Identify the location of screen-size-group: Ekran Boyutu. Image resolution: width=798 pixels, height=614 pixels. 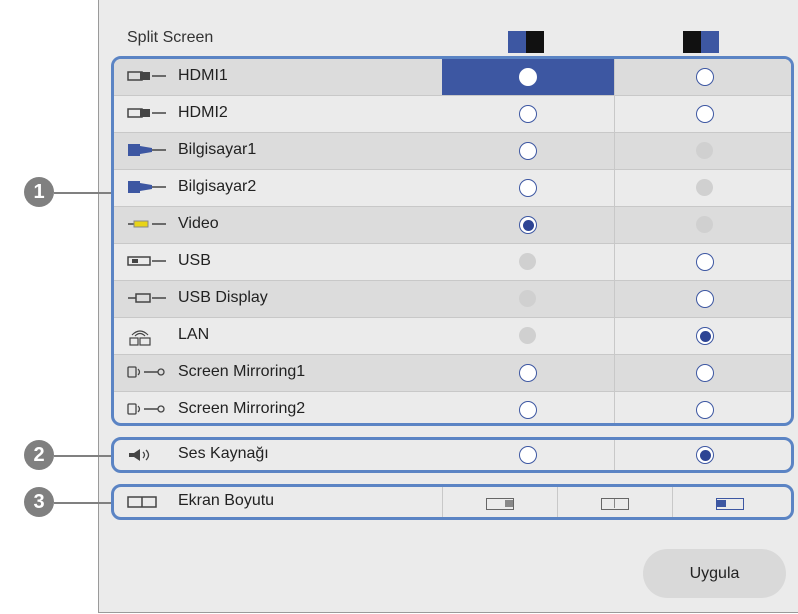
(452, 502).